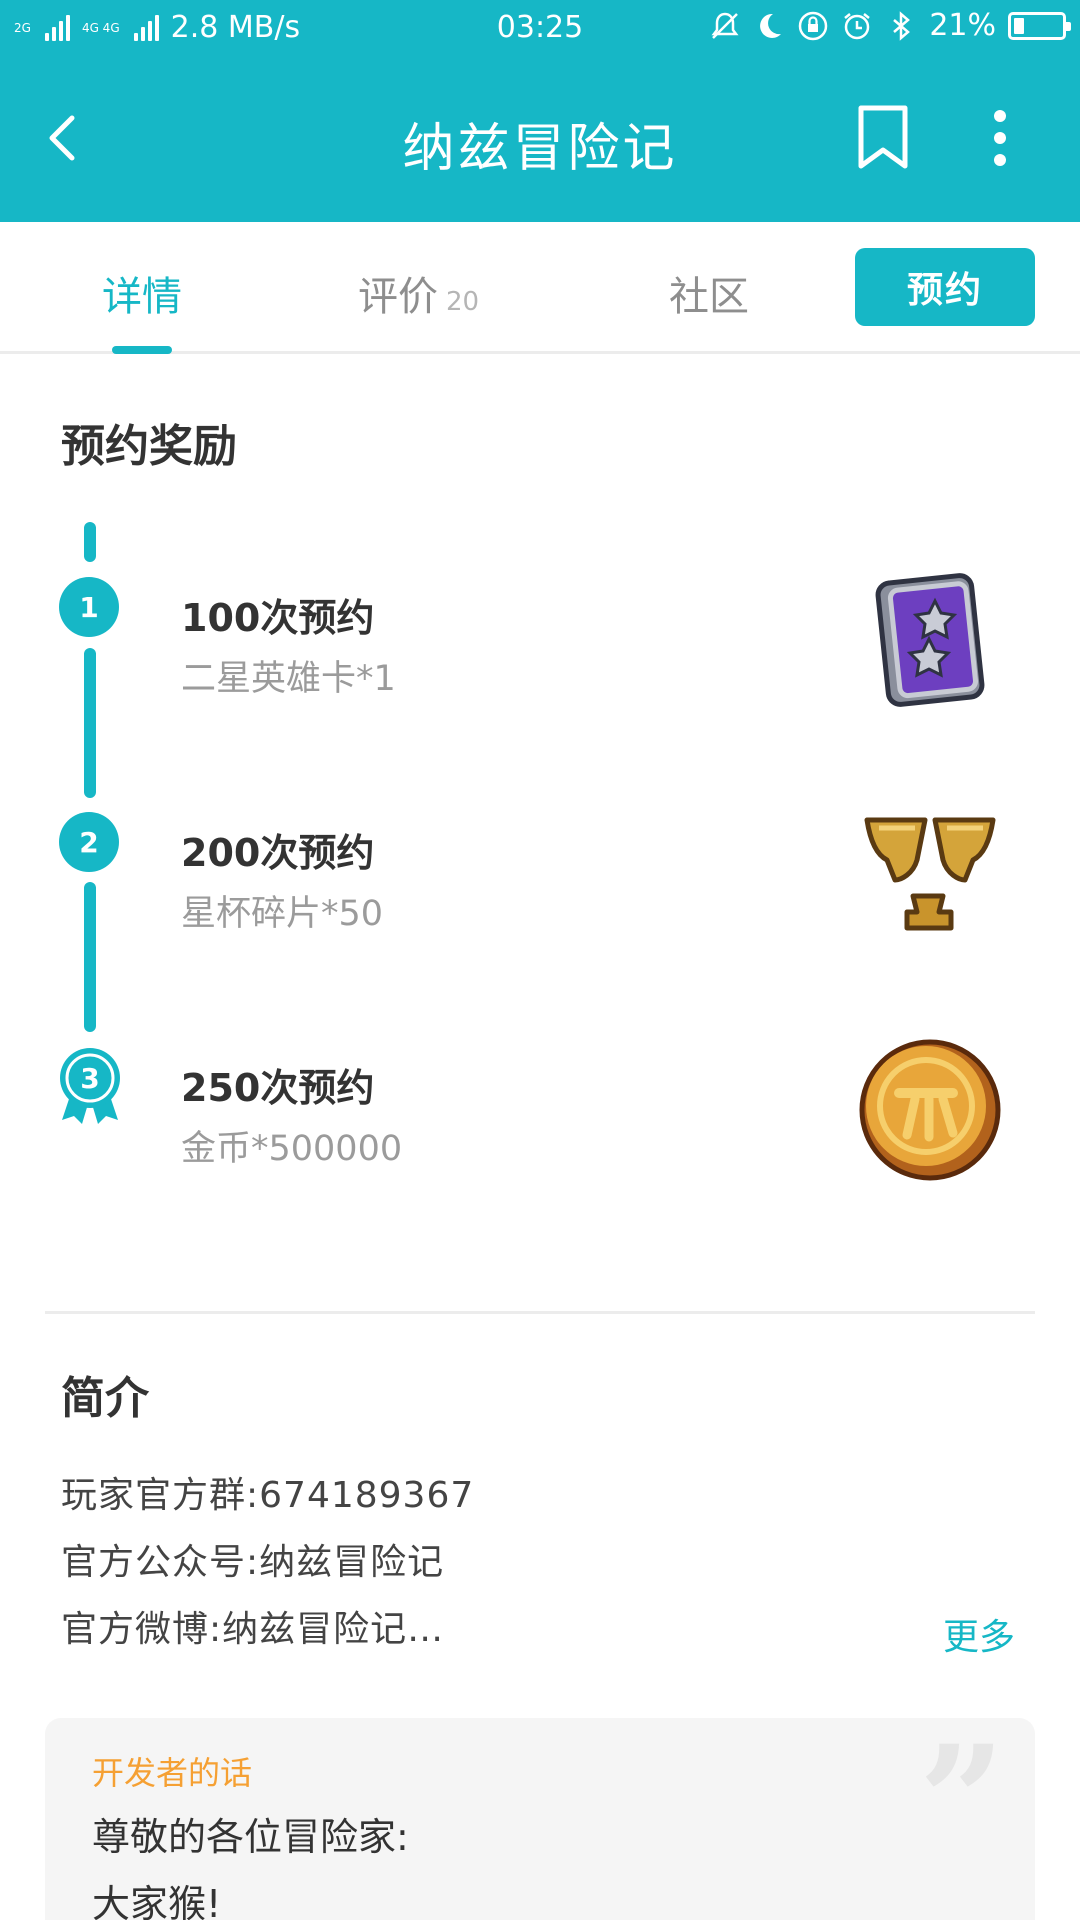 The width and height of the screenshot is (1080, 1920). What do you see at coordinates (89, 607) in the screenshot?
I see `step-1-marker: 1` at bounding box center [89, 607].